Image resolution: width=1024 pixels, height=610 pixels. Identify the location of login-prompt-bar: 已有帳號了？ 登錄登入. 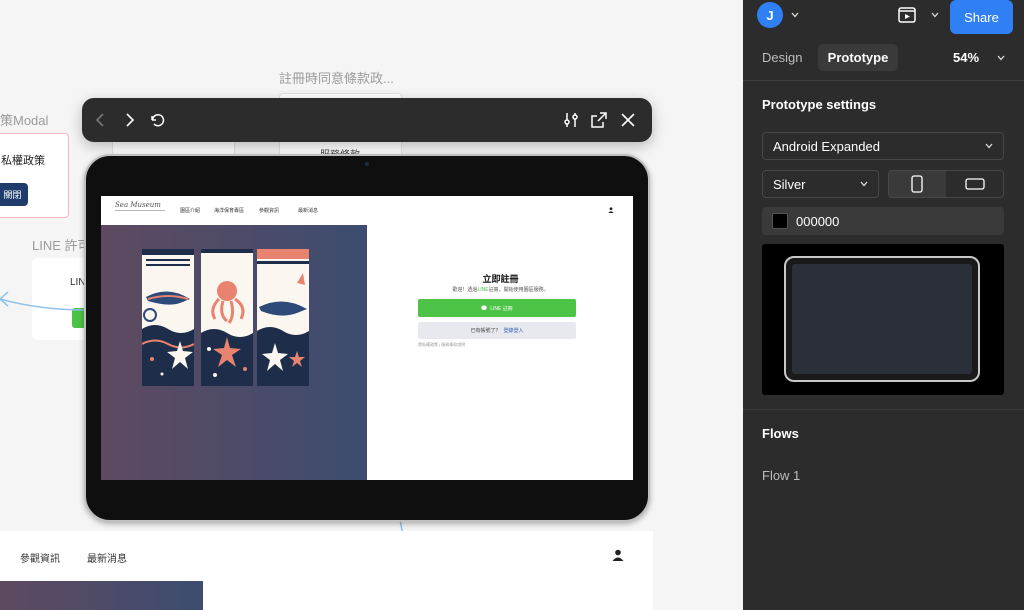
(497, 330).